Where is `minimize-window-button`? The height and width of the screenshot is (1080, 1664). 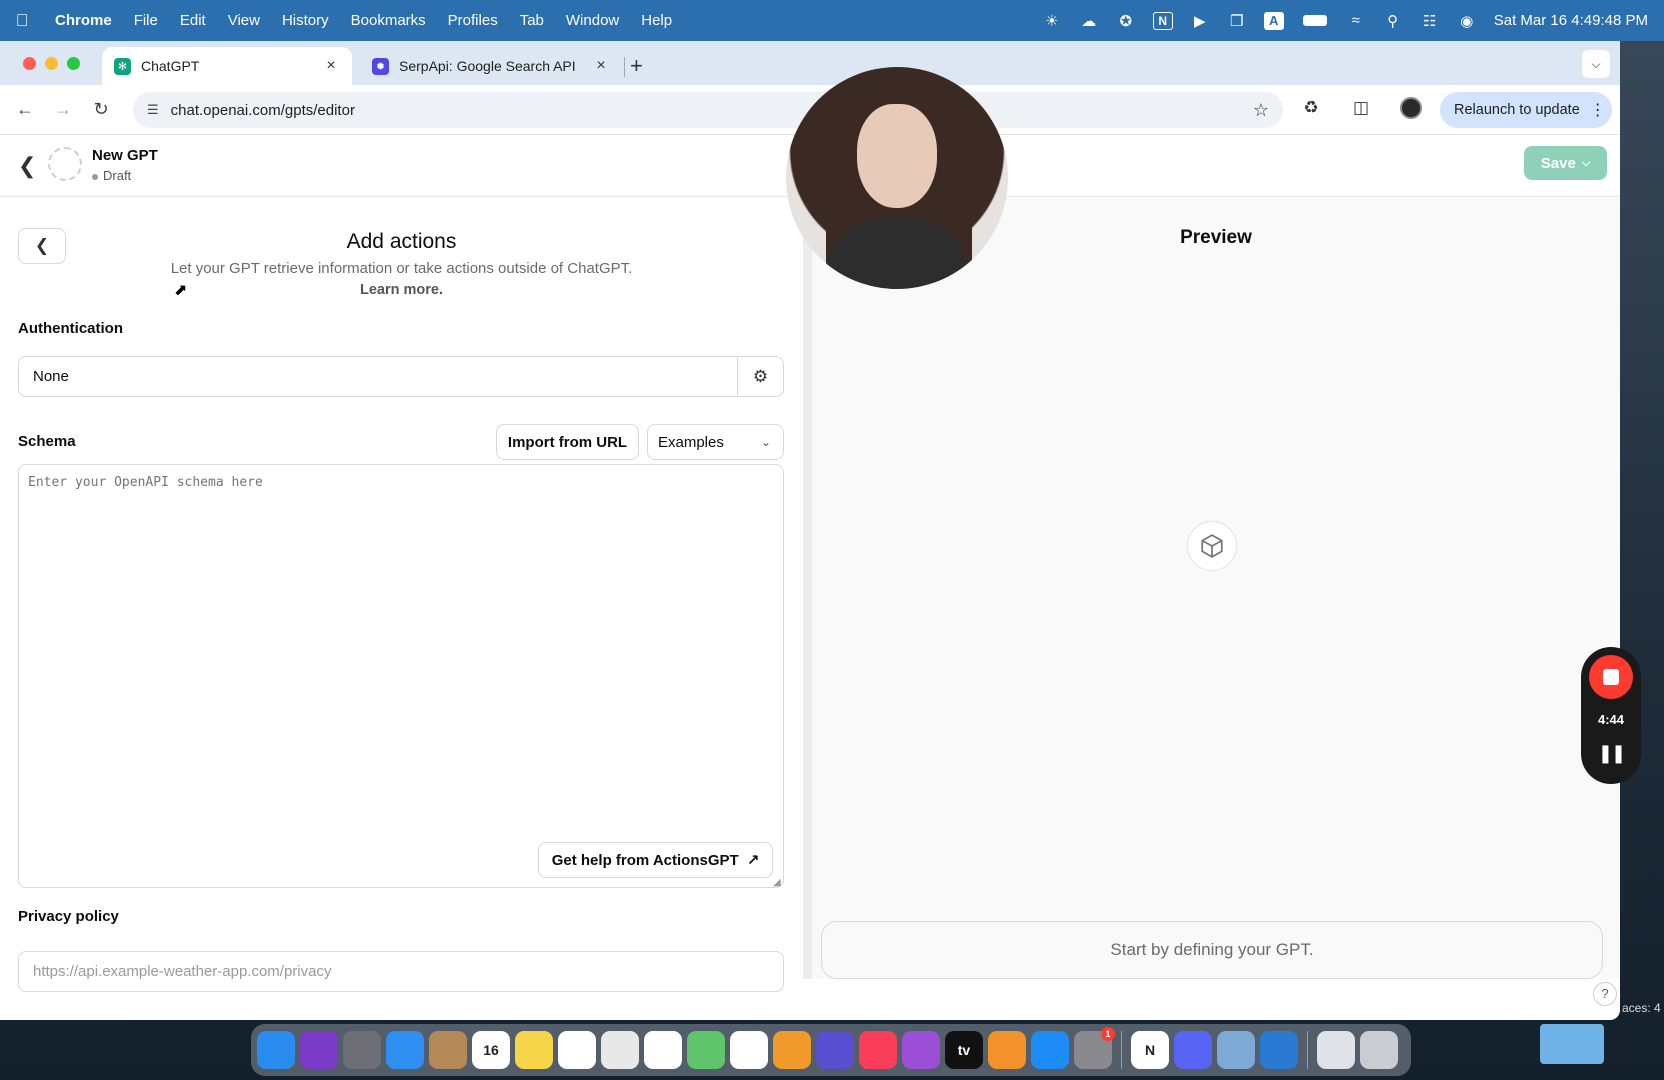
minimize-window-button is located at coordinates (51, 63).